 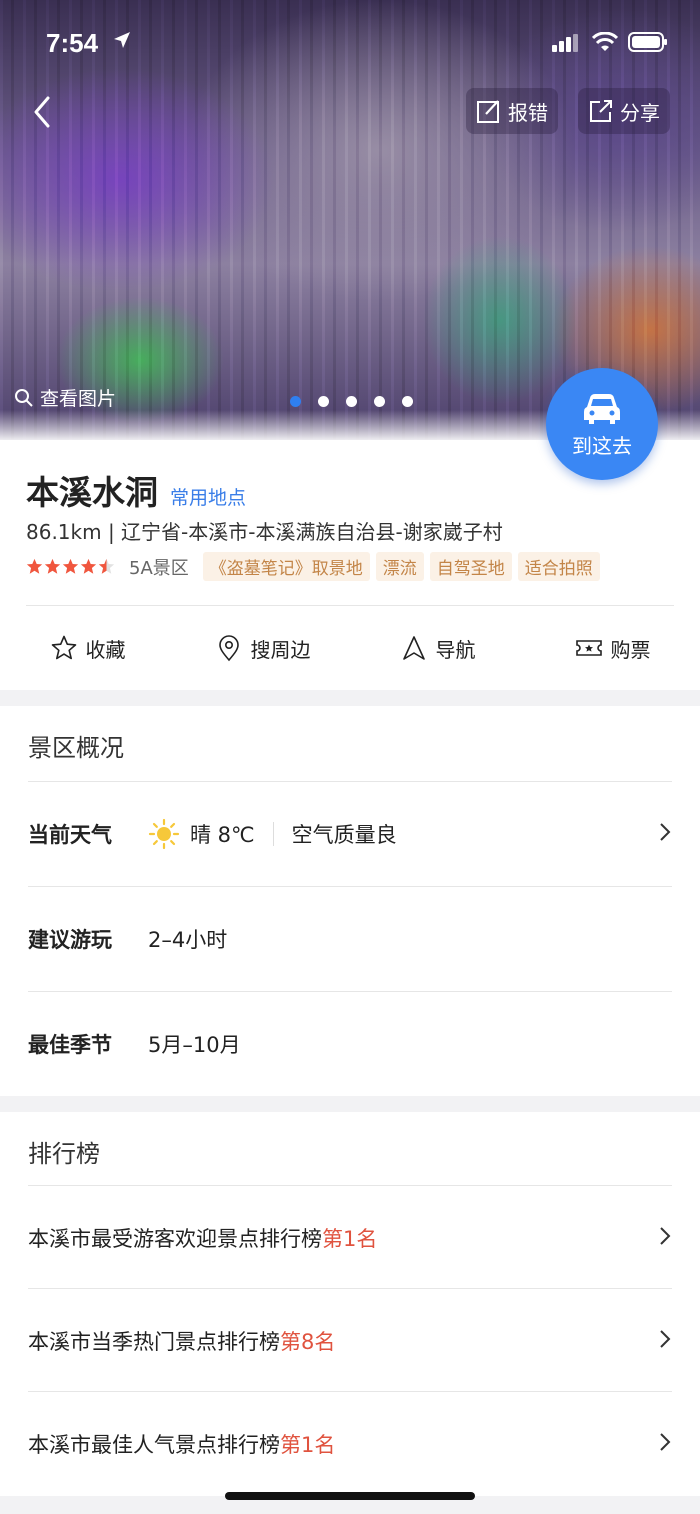 I want to click on duration-label: 建议游玩, so click(x=70, y=939).